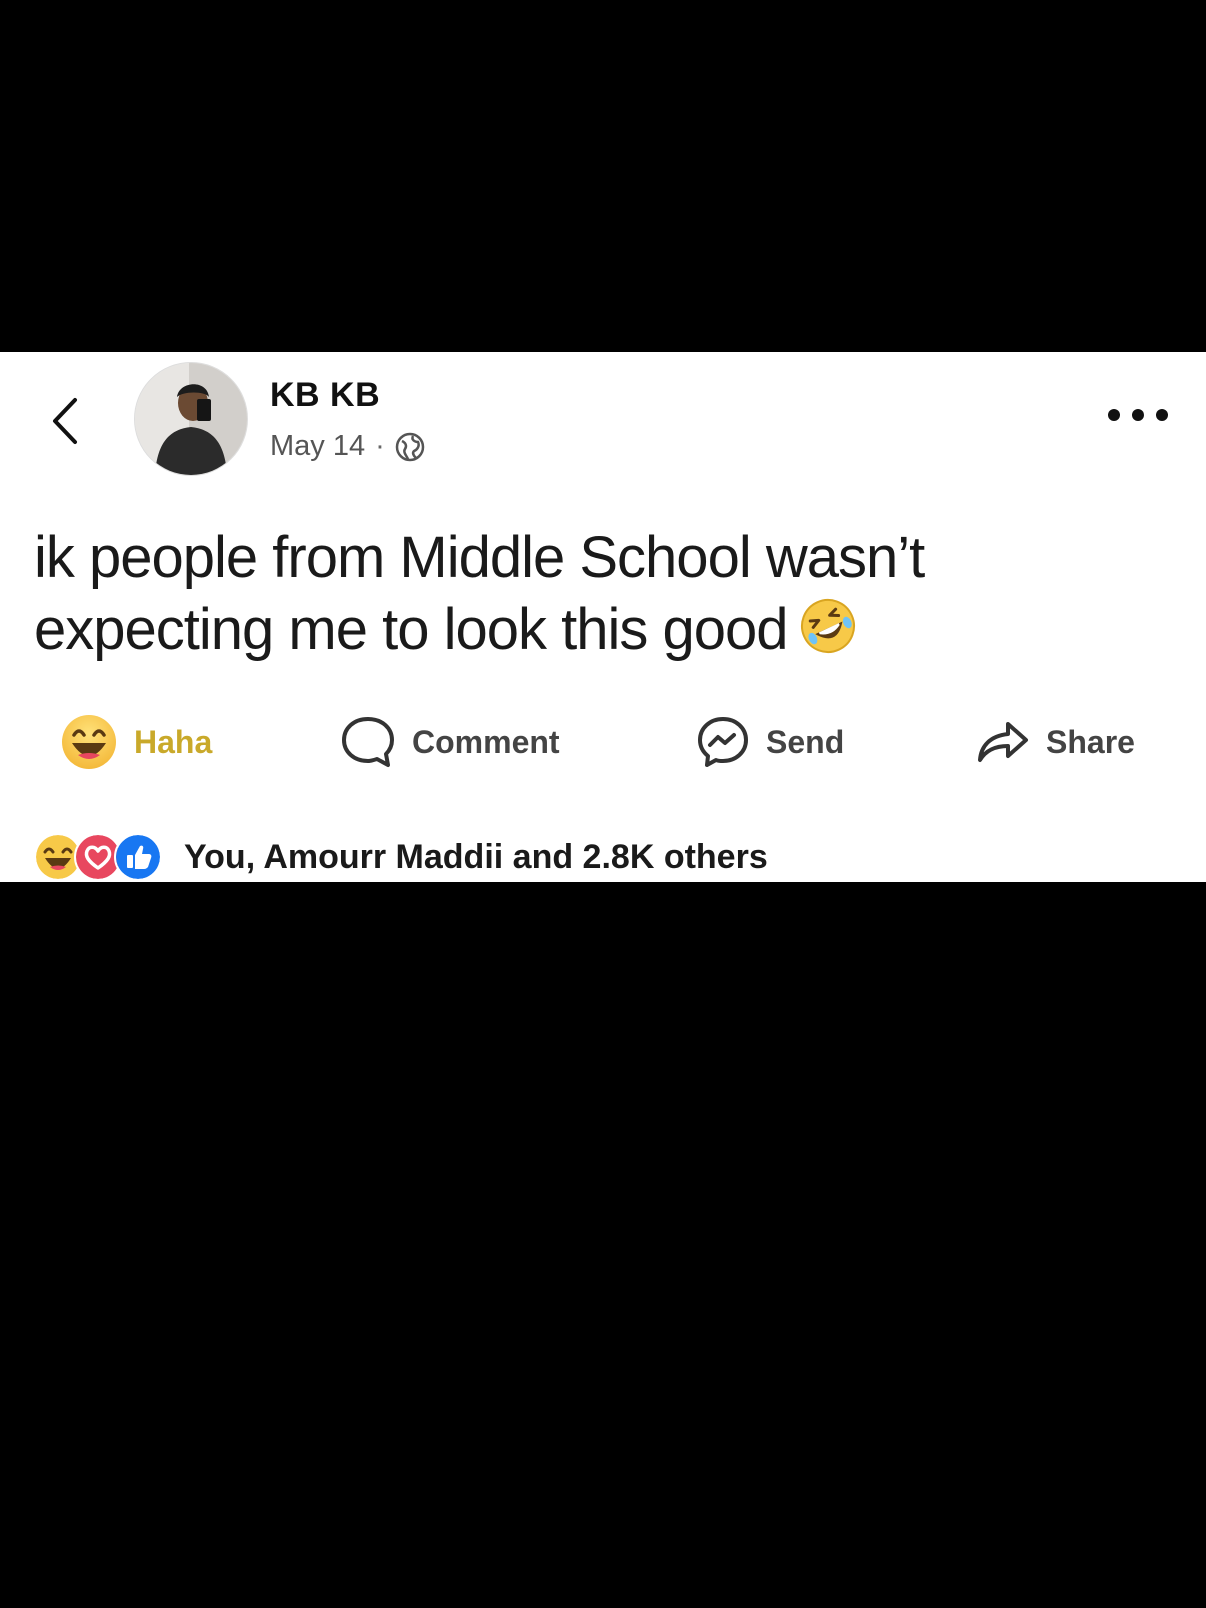 Image resolution: width=1206 pixels, height=1608 pixels. Describe the element at coordinates (476, 857) in the screenshot. I see `reactions-summary-text: You, Amourr Maddii and 2.8K others` at that location.